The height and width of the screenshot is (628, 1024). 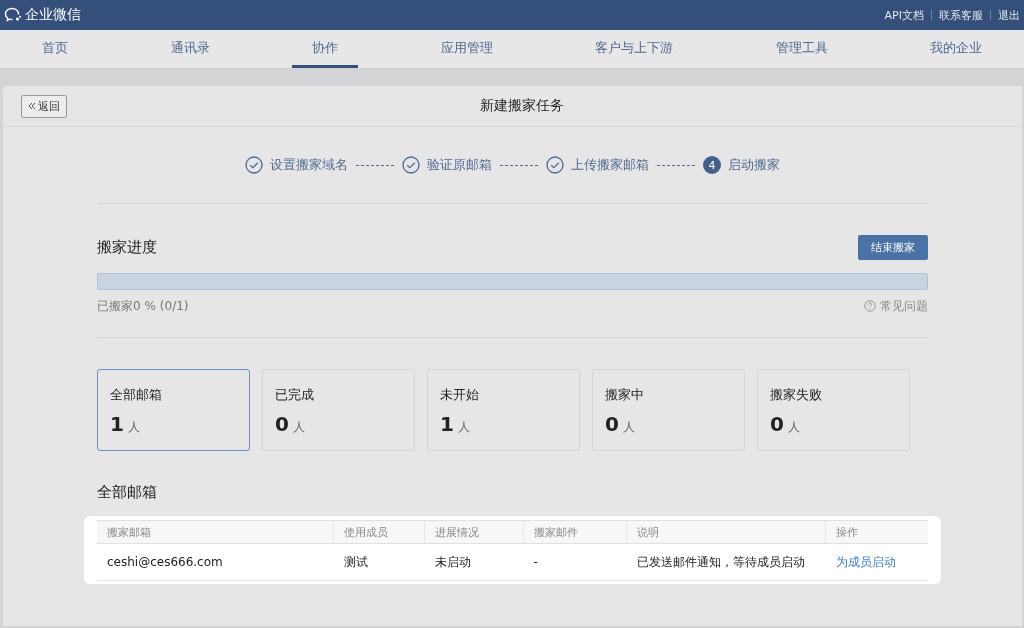 I want to click on step-number: 4, so click(x=712, y=165).